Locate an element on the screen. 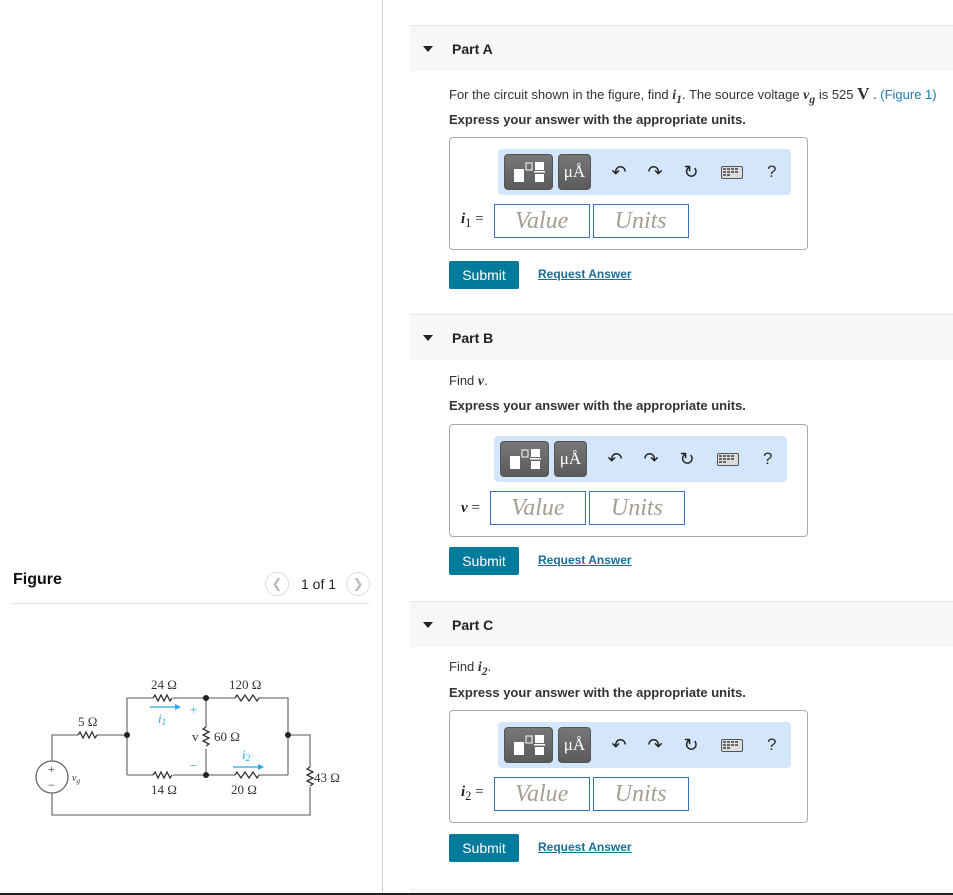  svg-text: vg is located at coordinates (76, 779).